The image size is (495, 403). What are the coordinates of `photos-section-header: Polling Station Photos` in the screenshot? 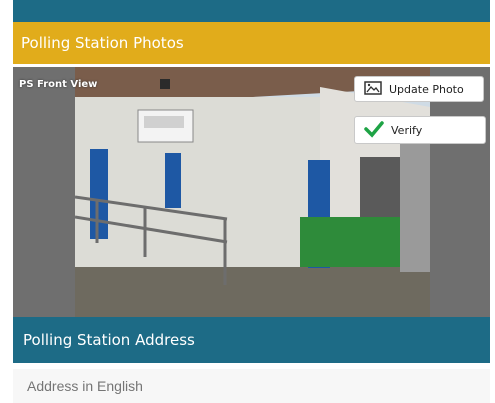 It's located at (251, 43).